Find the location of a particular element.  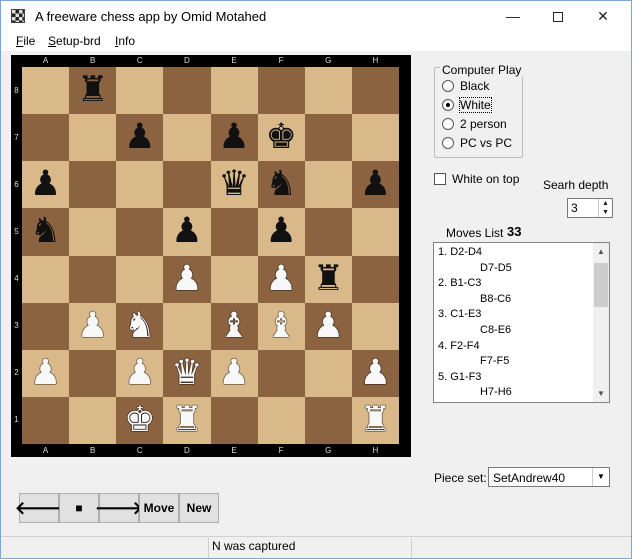

close-button: ✕ is located at coordinates (603, 16).